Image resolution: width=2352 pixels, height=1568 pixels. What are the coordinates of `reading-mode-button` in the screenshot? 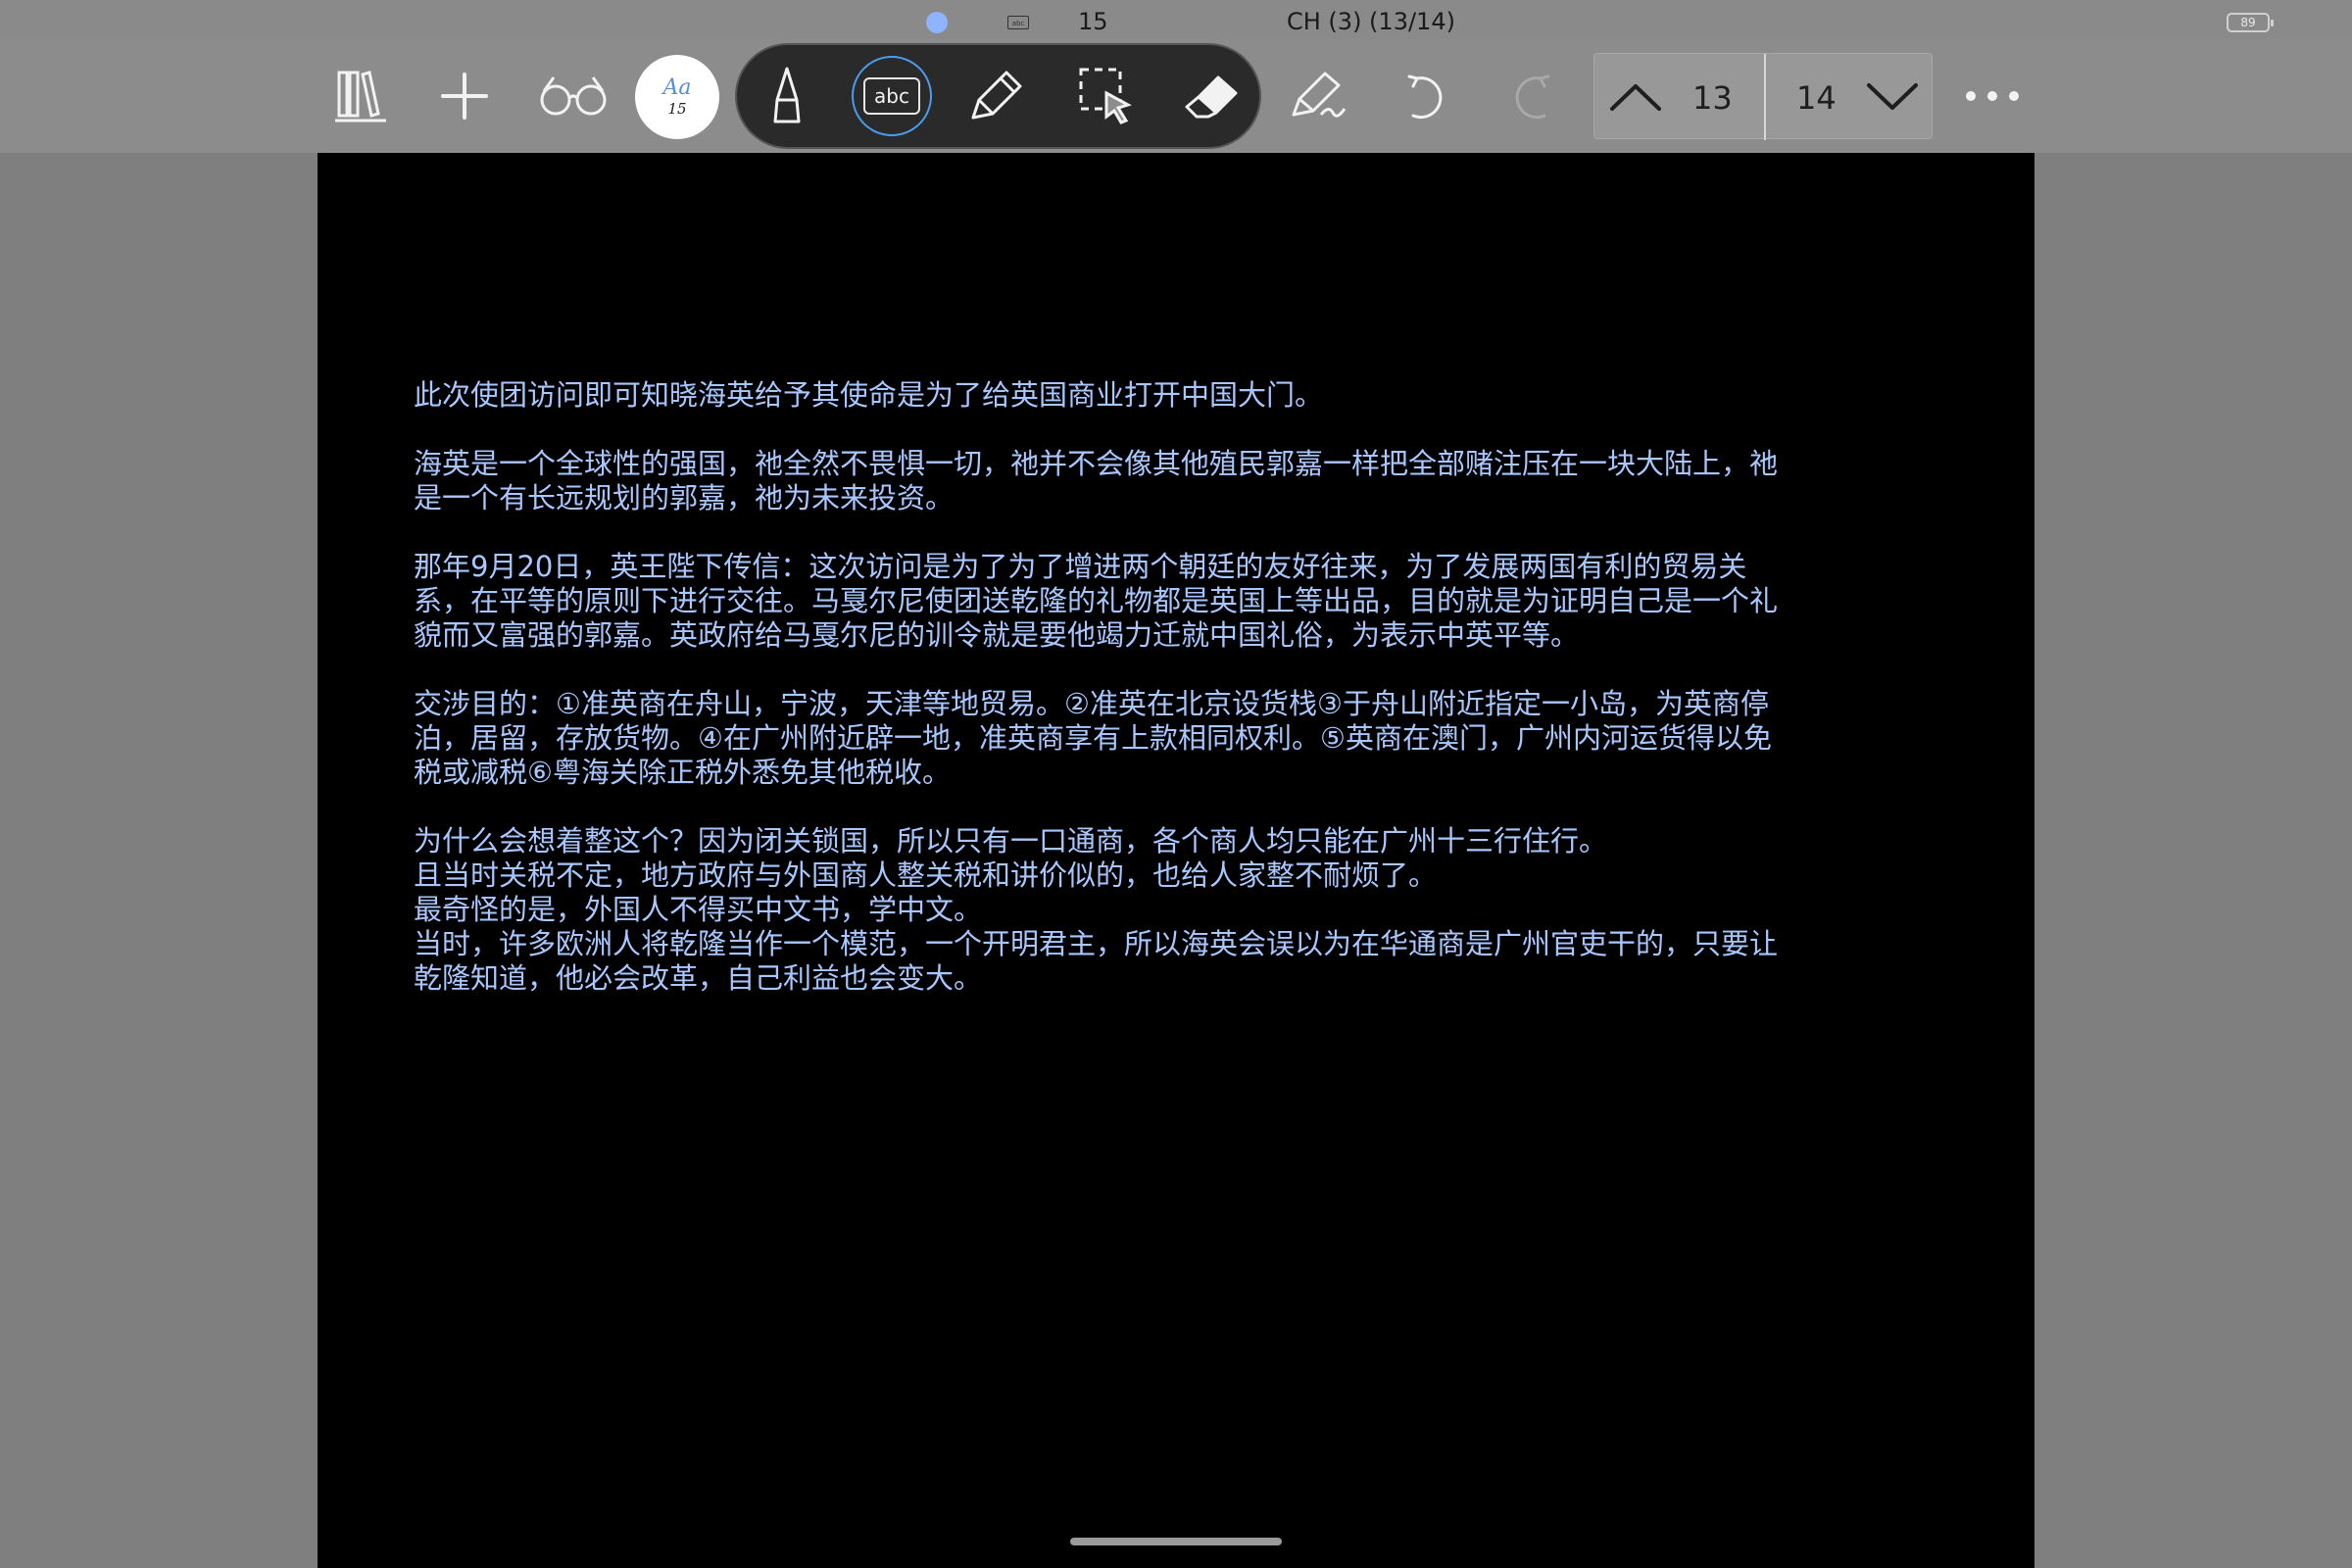 It's located at (573, 96).